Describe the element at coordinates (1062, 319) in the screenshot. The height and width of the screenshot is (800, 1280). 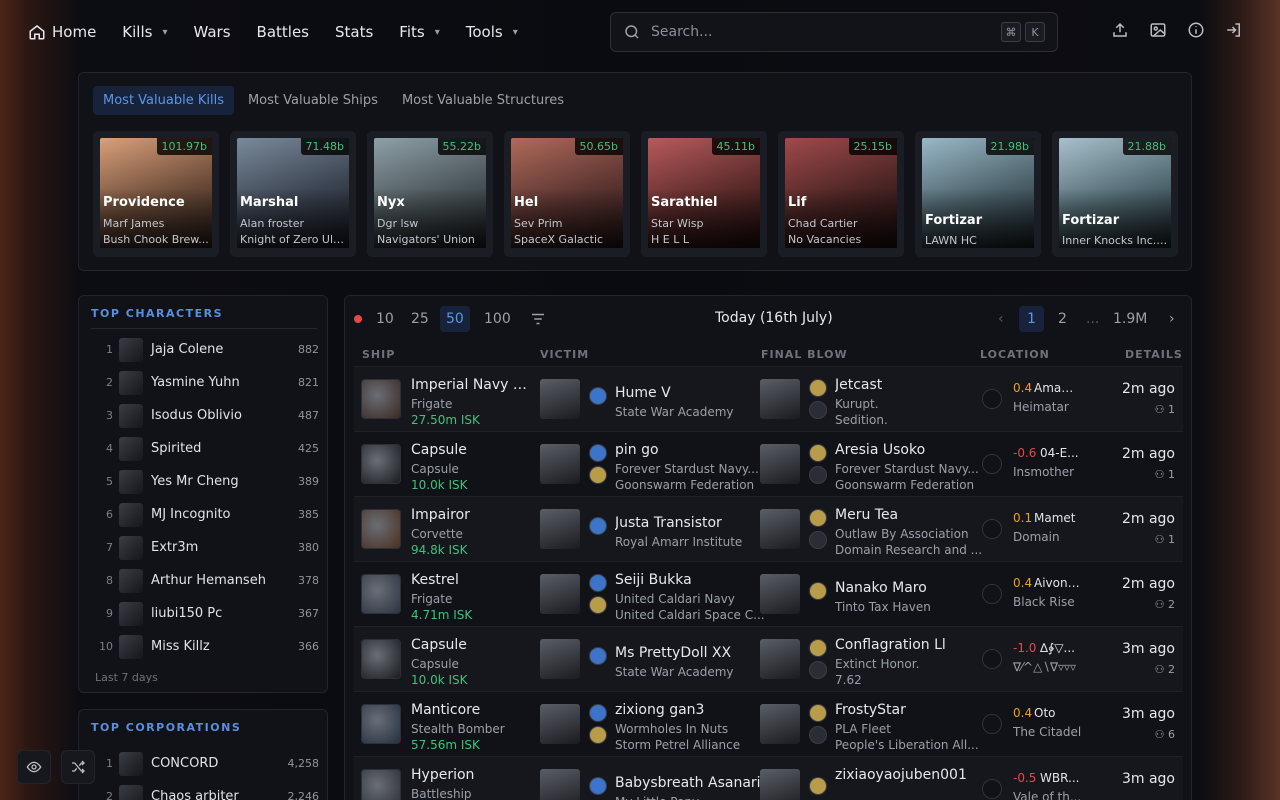
I see `page-2: 2` at that location.